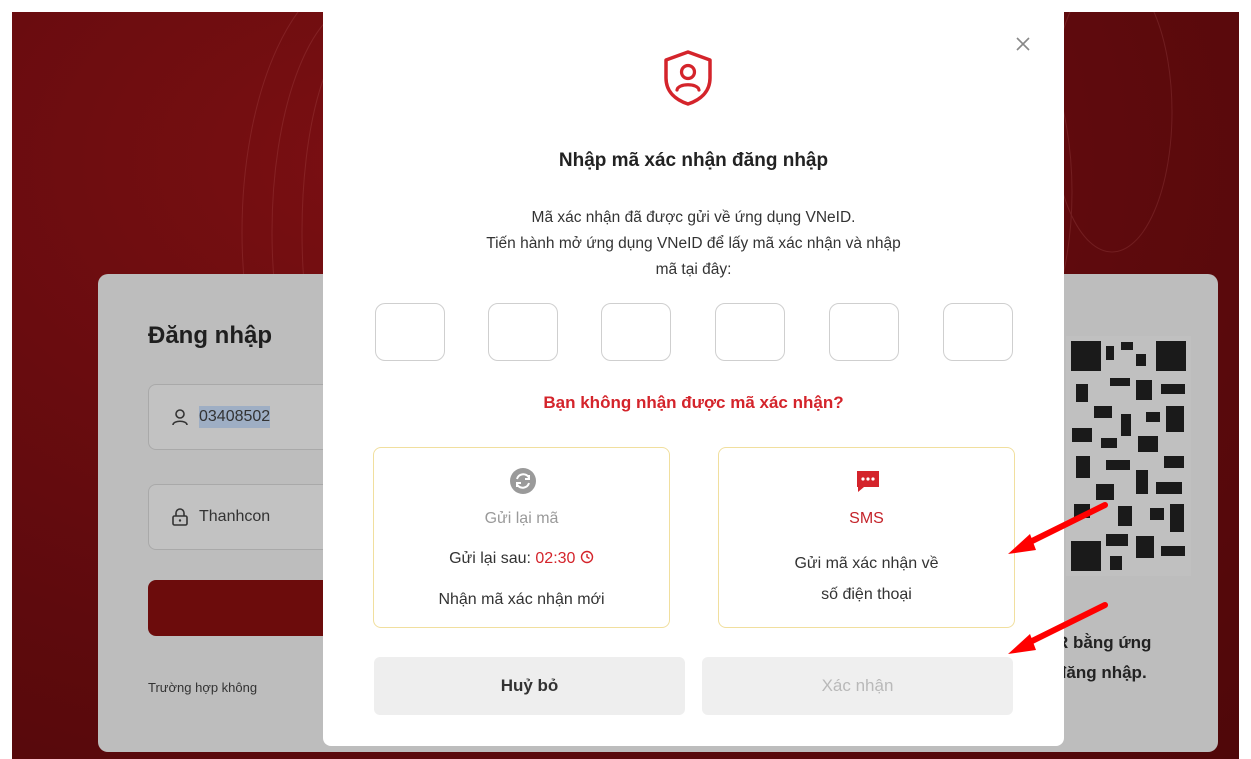 This screenshot has height=759, width=1251. What do you see at coordinates (1101, 672) in the screenshot?
I see `qr-text-line2: đăng nhập.` at bounding box center [1101, 672].